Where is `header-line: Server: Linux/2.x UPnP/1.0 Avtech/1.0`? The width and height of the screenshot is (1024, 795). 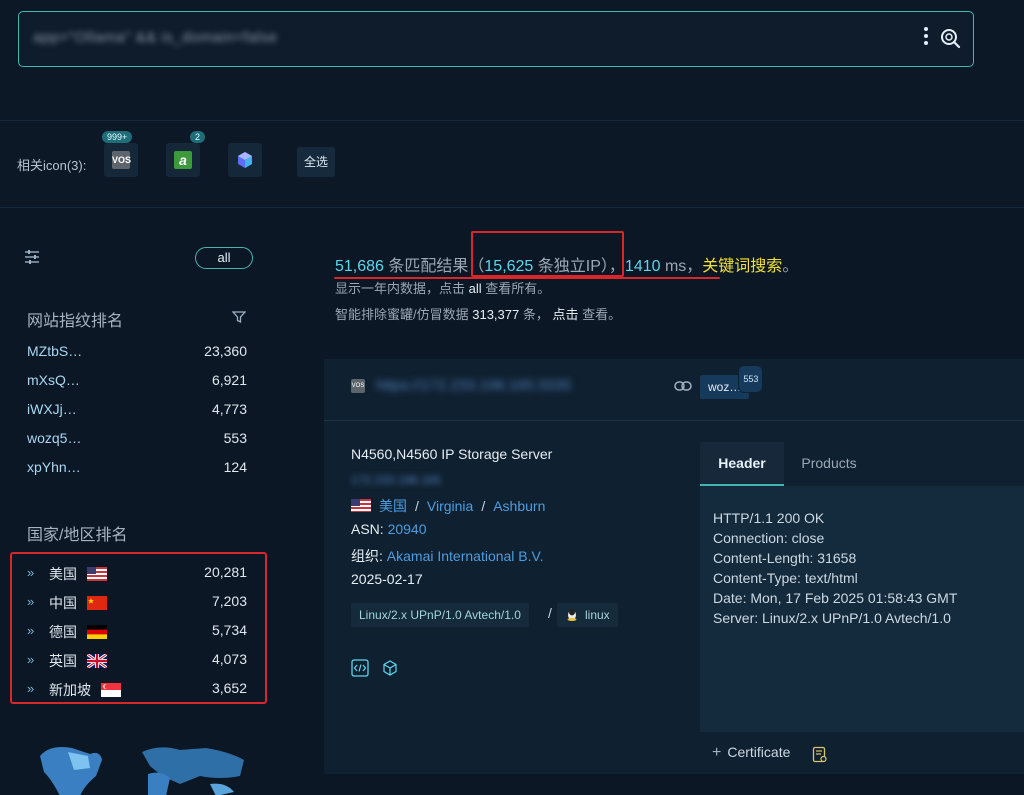 header-line: Server: Linux/2.x UPnP/1.0 Avtech/1.0 is located at coordinates (832, 618).